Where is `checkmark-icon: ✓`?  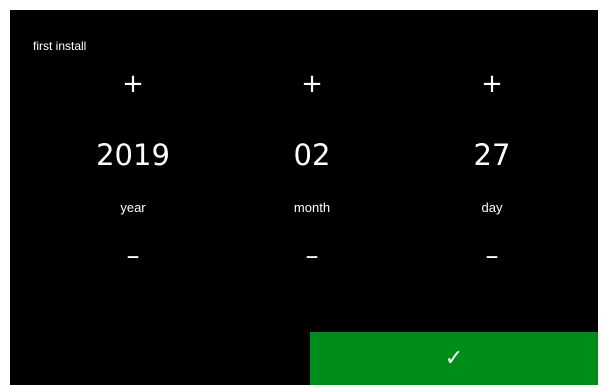
checkmark-icon: ✓ is located at coordinates (454, 358).